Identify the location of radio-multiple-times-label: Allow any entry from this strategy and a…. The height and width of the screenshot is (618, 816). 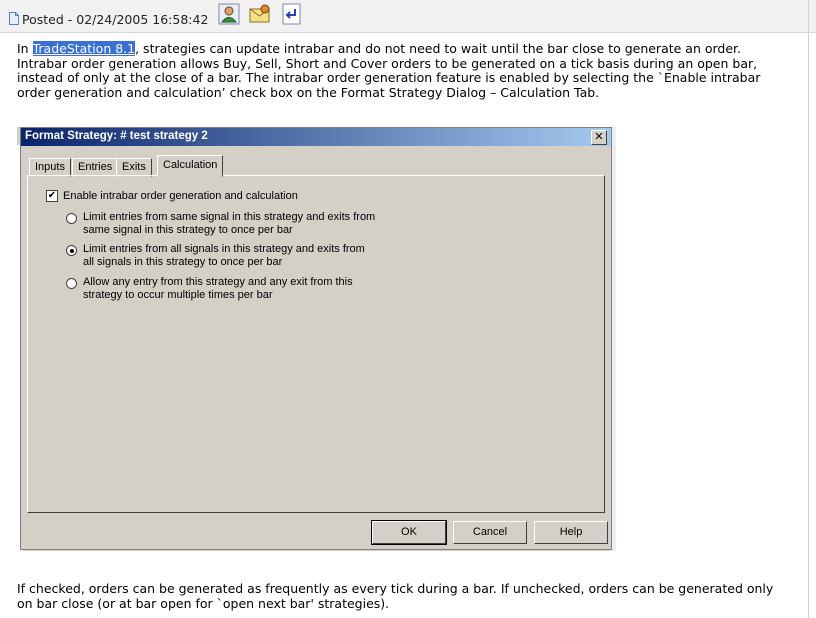
(218, 289).